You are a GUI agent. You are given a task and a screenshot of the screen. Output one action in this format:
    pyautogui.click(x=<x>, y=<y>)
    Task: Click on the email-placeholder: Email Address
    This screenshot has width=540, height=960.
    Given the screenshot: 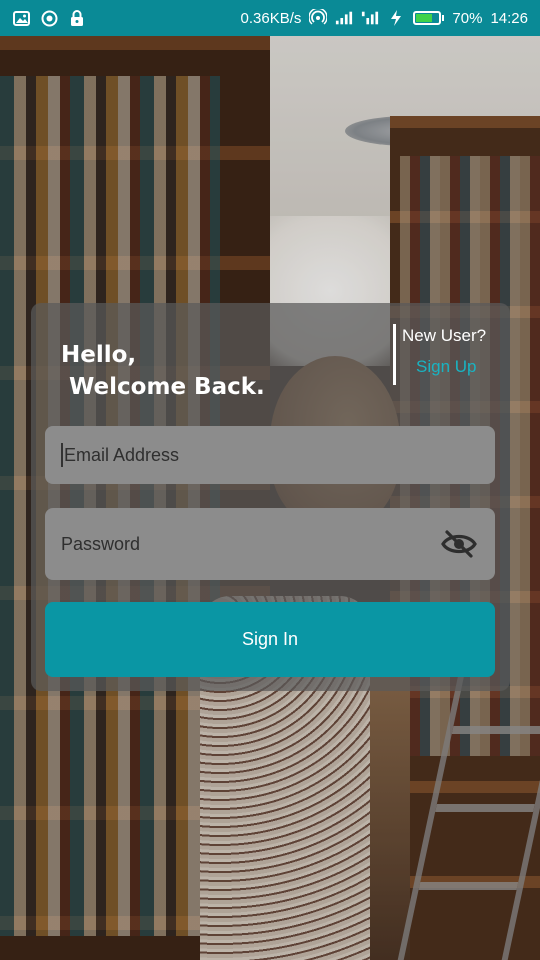 What is the action you would take?
    pyautogui.click(x=122, y=454)
    